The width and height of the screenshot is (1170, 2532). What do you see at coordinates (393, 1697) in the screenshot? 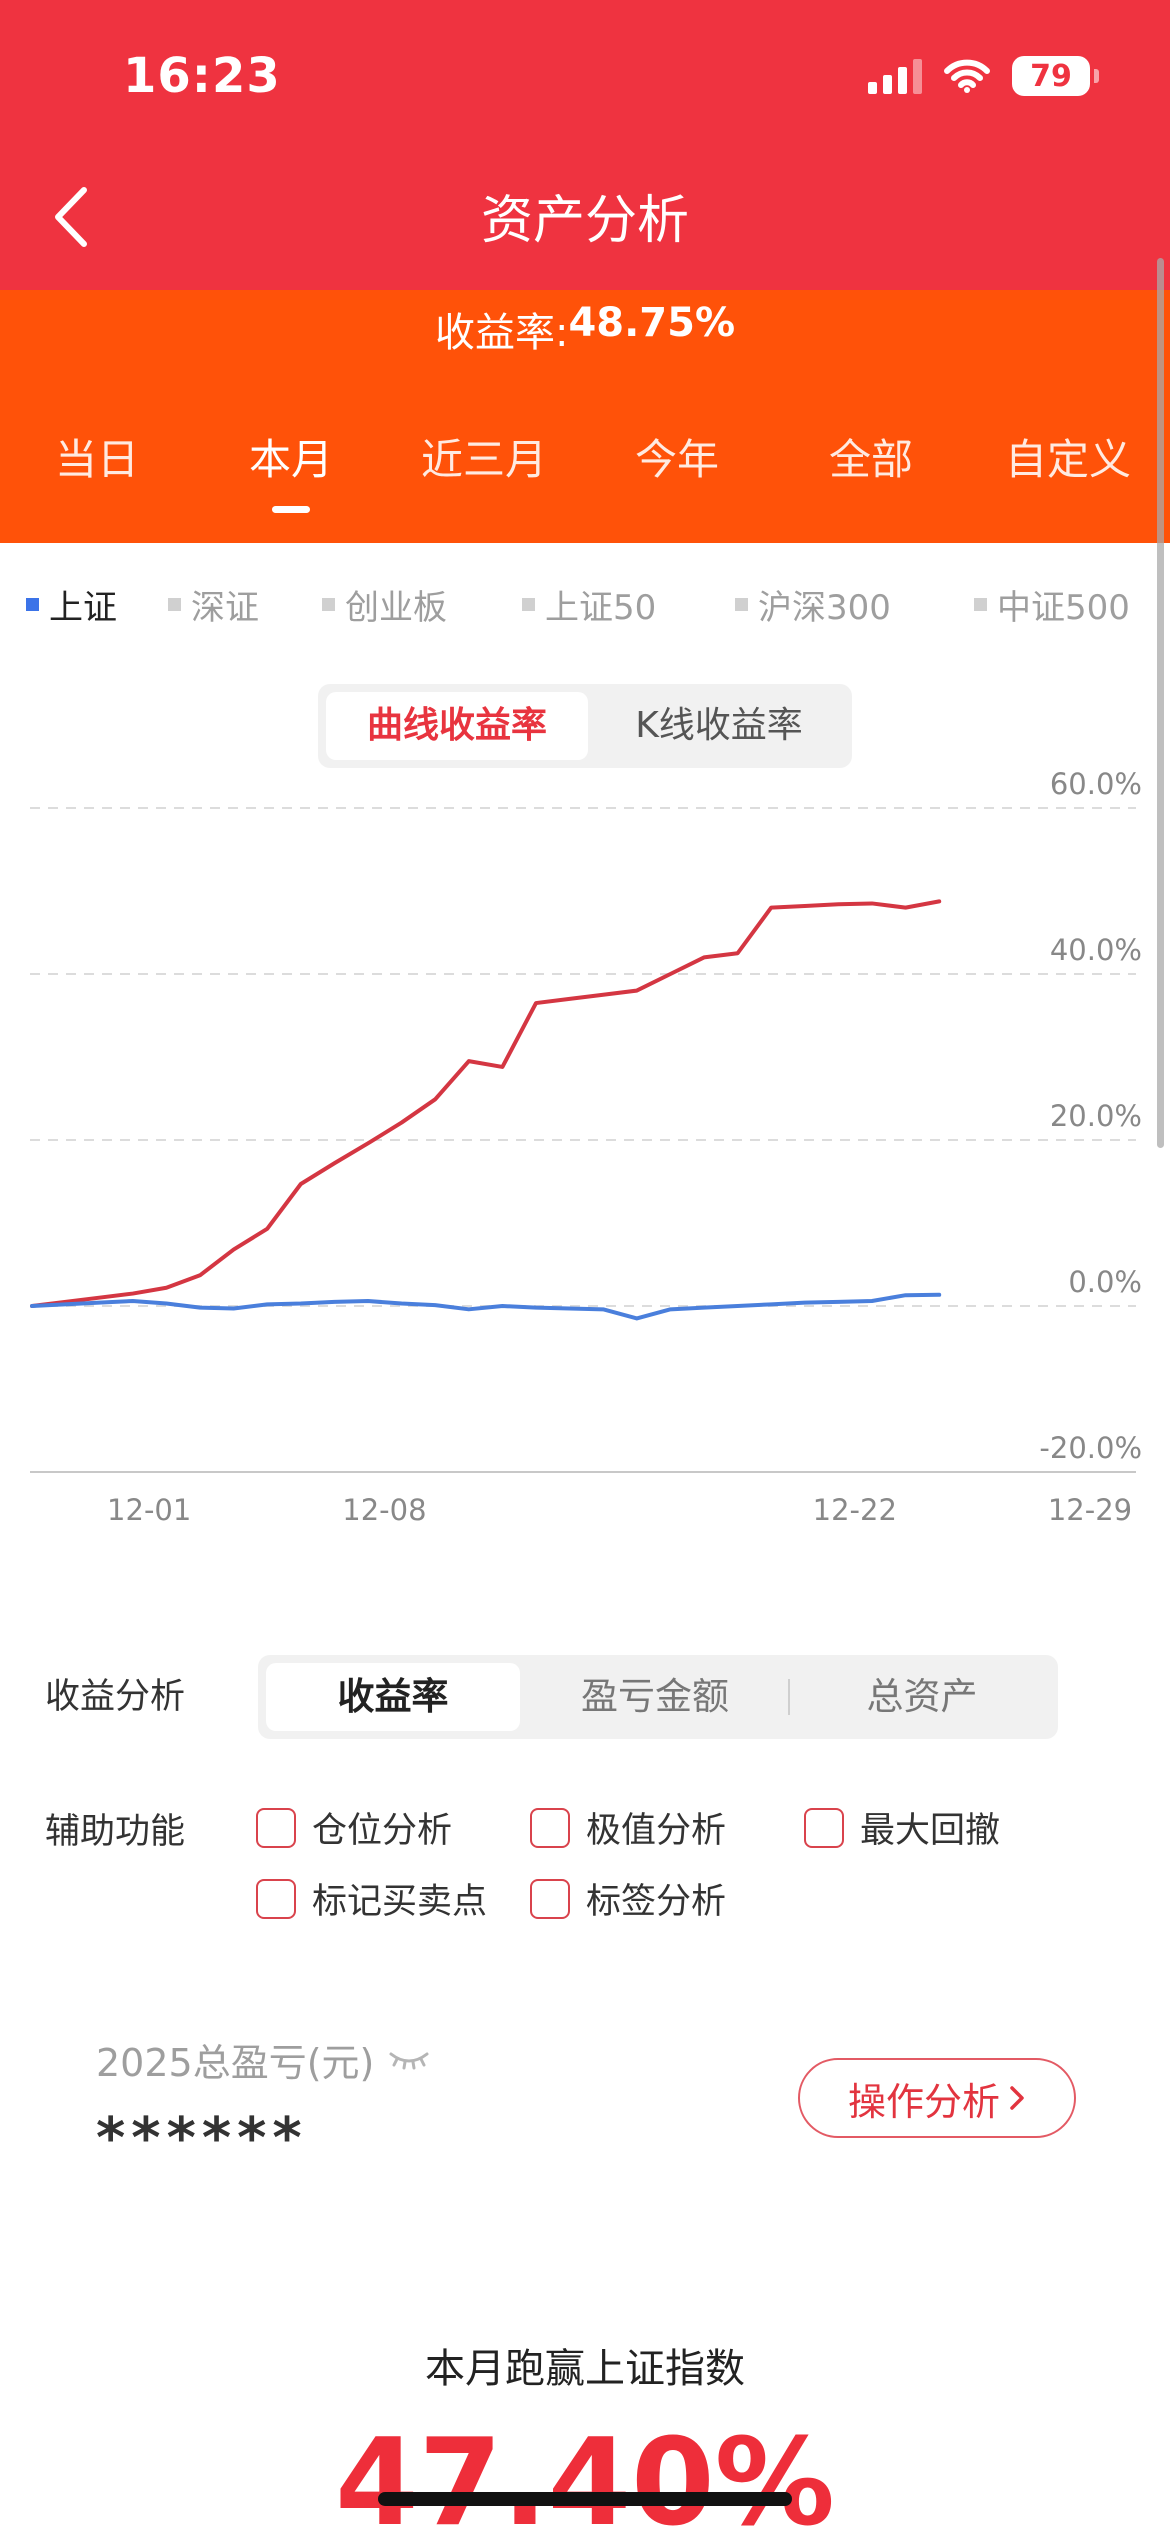
I see `tab-yield-rate: 收益率` at bounding box center [393, 1697].